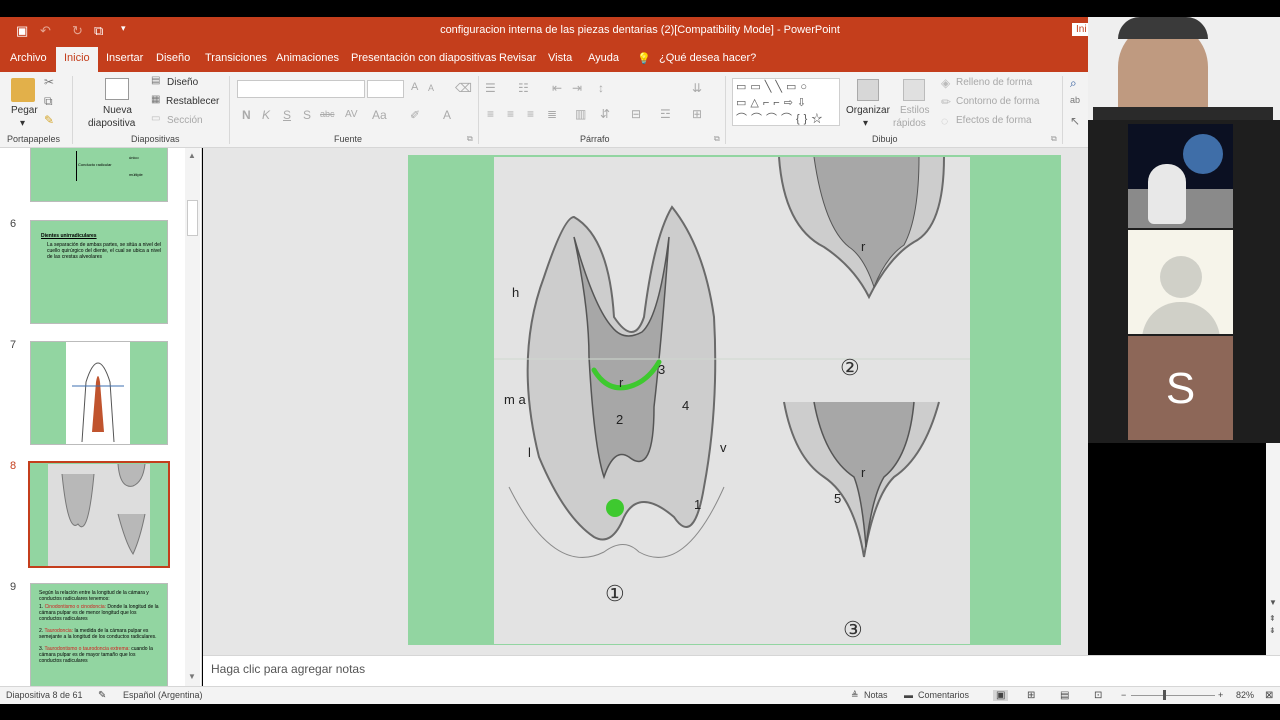 This screenshot has height=720, width=1280. Describe the element at coordinates (236, 58) in the screenshot. I see `tab-transiciones: Transiciones` at that location.